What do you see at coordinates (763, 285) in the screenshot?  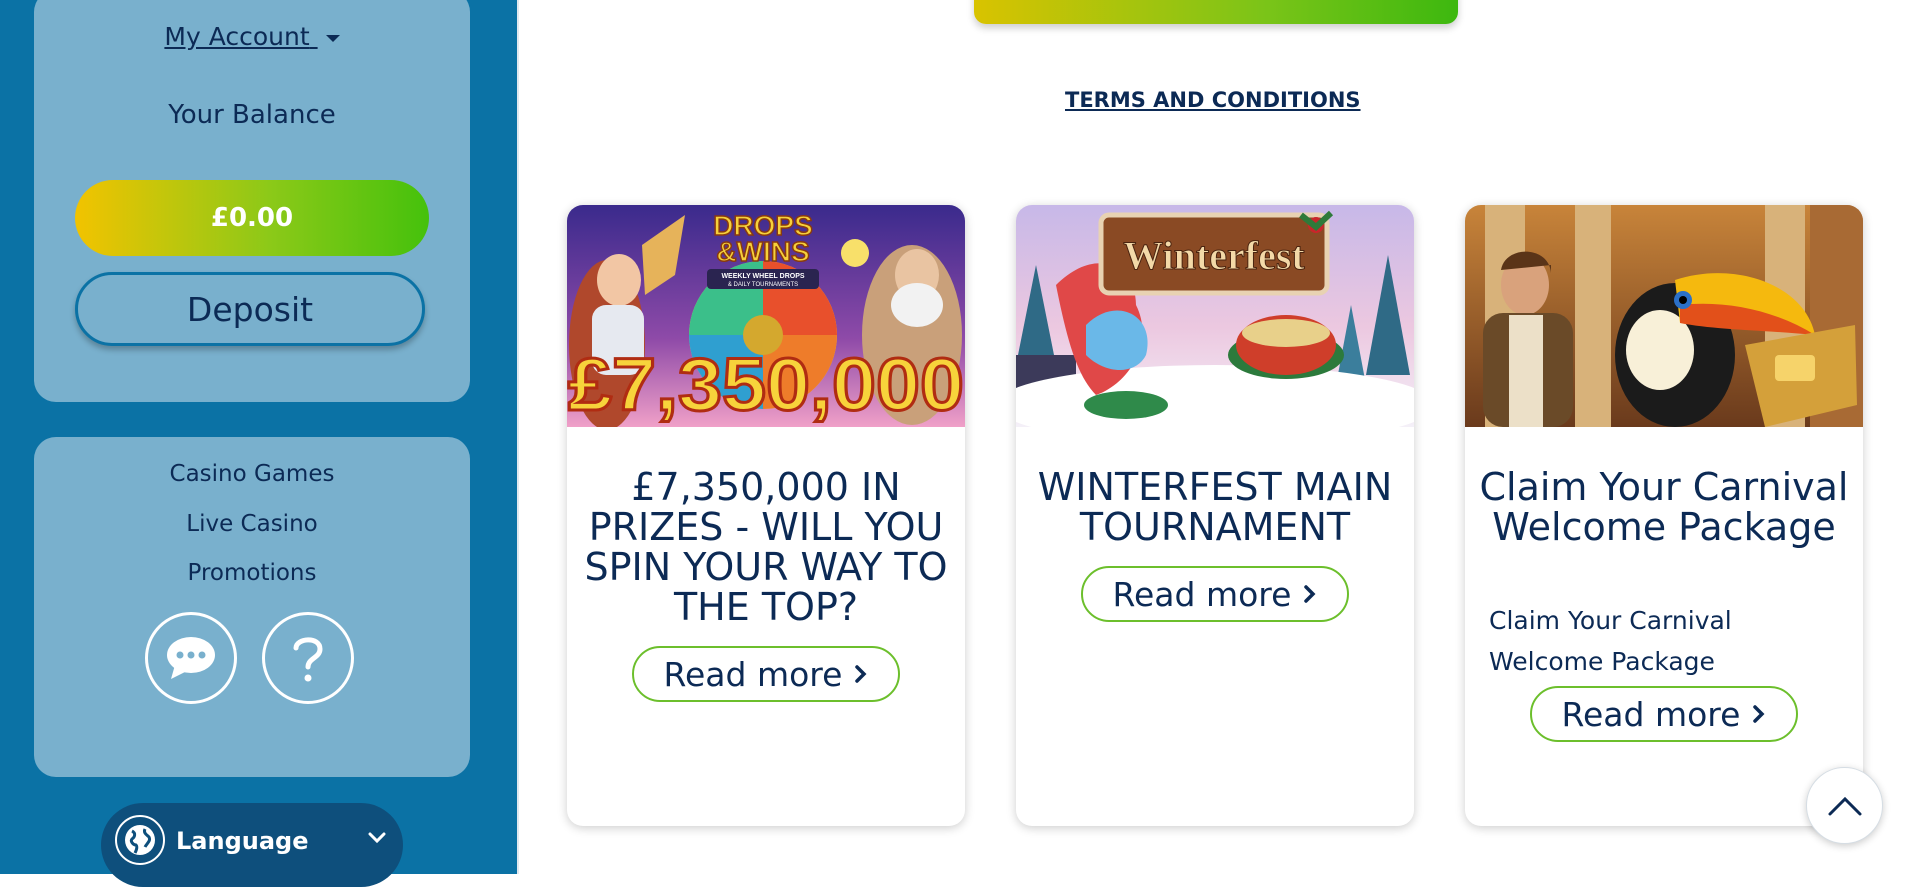 I see `svg-text: & DAILY TOURNAMENTS` at bounding box center [763, 285].